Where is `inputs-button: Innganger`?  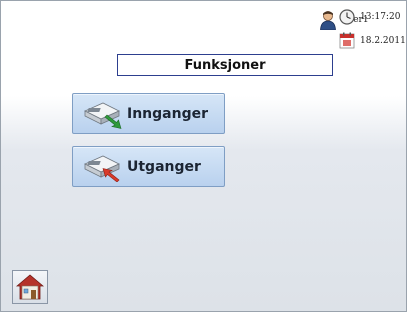 inputs-button: Innganger is located at coordinates (148, 113).